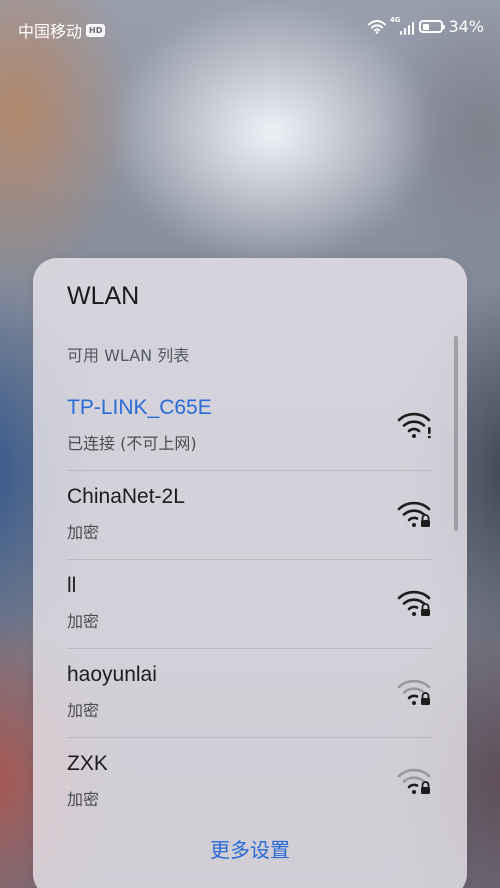 The height and width of the screenshot is (888, 500). I want to click on wifi-alert-icon, so click(414, 425).